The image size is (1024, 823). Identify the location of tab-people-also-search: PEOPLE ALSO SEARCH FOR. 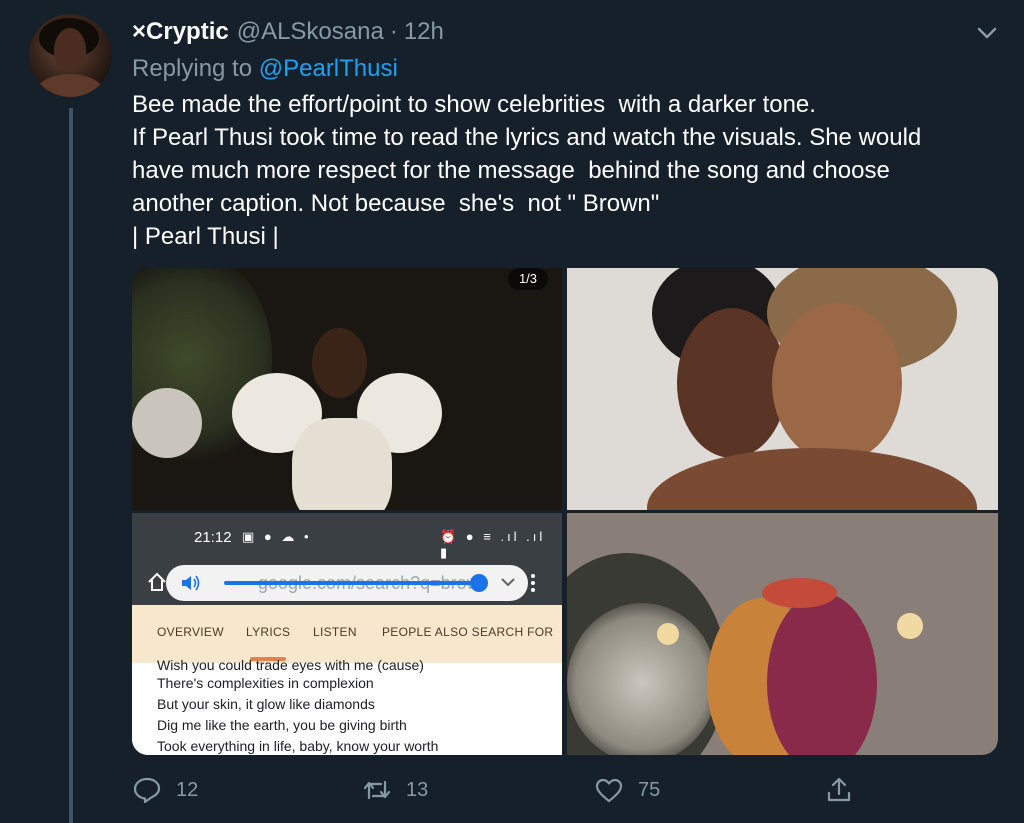
(468, 632).